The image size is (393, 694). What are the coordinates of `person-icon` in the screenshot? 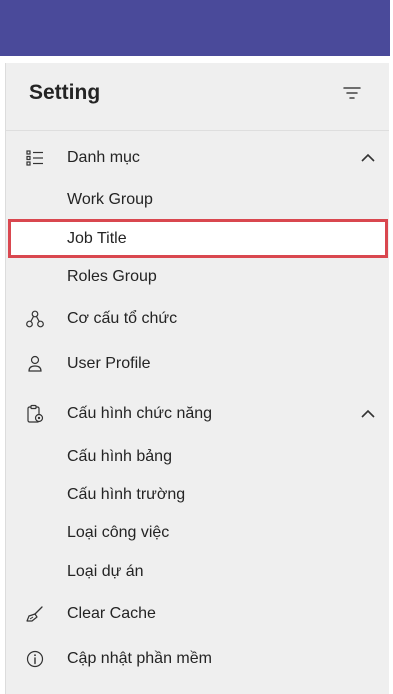 It's located at (35, 364).